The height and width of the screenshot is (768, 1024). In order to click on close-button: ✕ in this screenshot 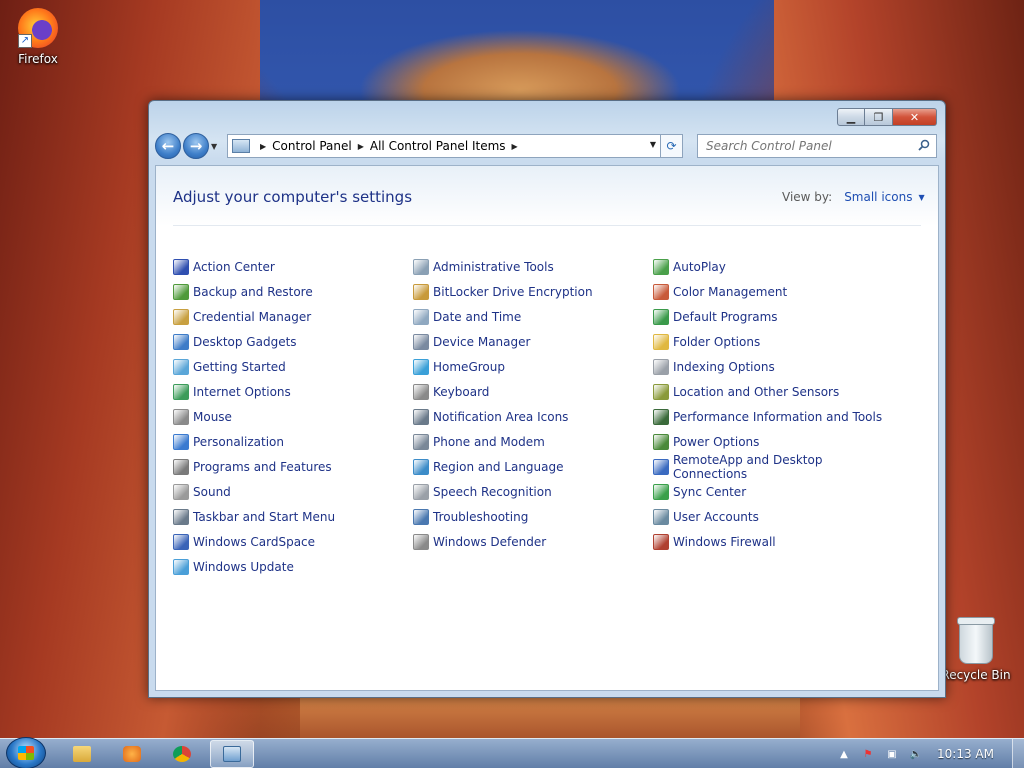, I will do `click(915, 117)`.